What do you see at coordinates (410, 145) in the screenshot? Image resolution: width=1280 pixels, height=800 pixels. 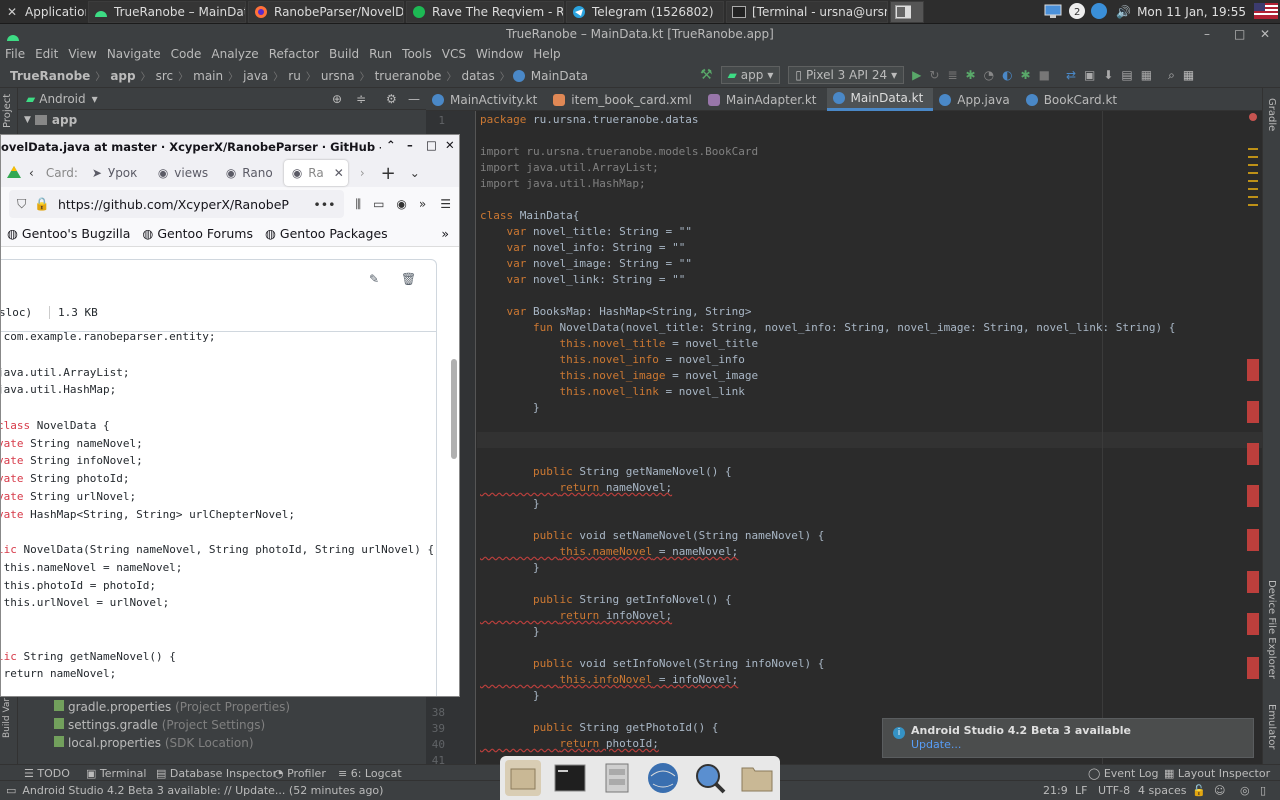 I see `ff-minimize-button-2: –` at bounding box center [410, 145].